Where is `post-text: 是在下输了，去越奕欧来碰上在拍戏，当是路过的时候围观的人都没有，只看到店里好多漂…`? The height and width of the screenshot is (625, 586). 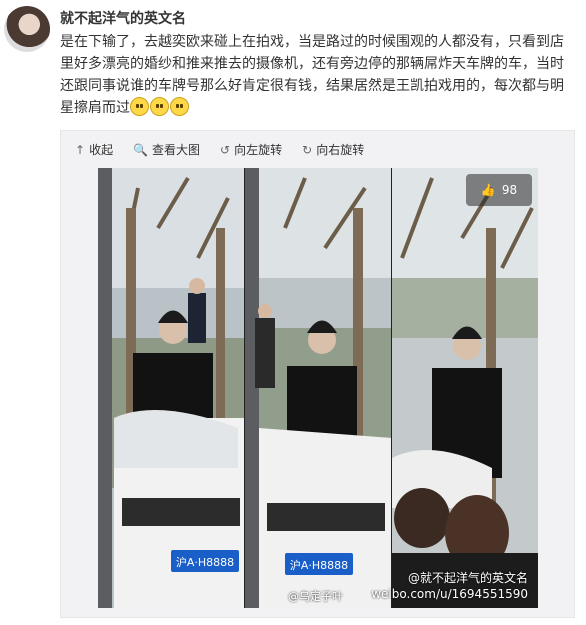
post-text: 是在下输了，去越奕欧来碰上在拍戏，当是路过的时候围观的人都没有，只看到店里好多漂… is located at coordinates (317, 75).